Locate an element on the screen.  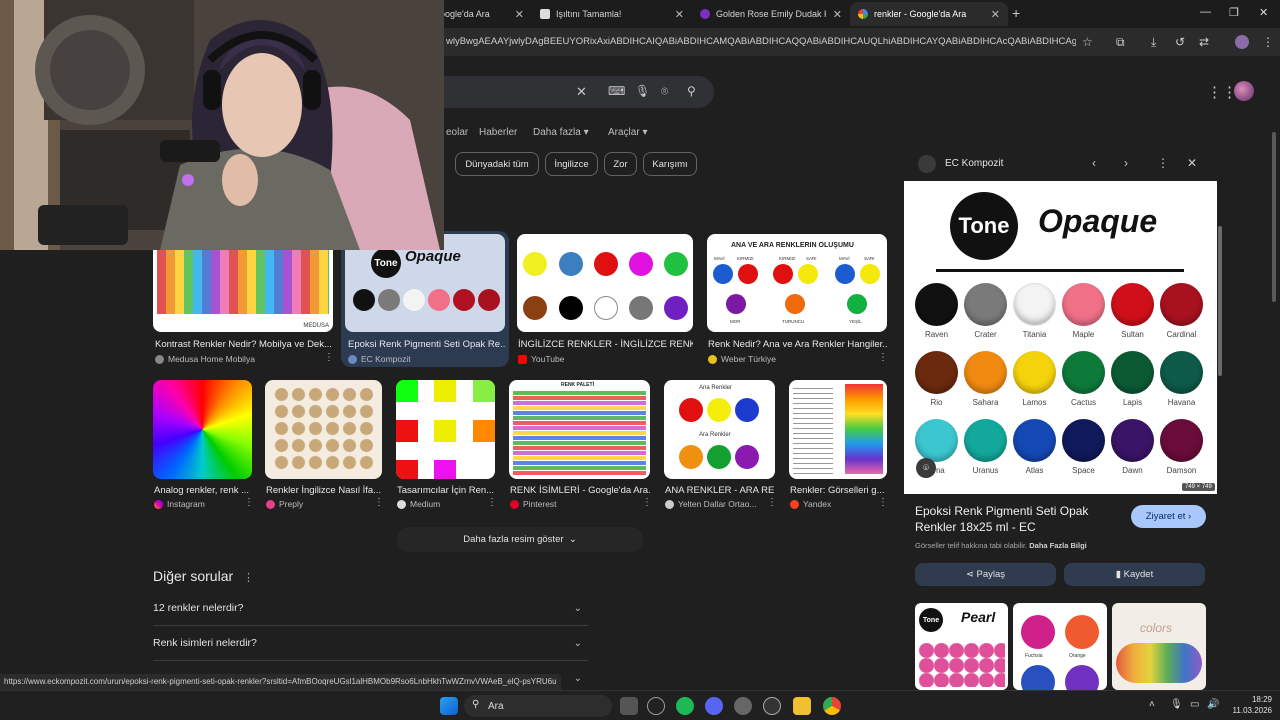
faq-item: Renk isimleri nelerdir? ⌄ is located at coordinates (370, 643).